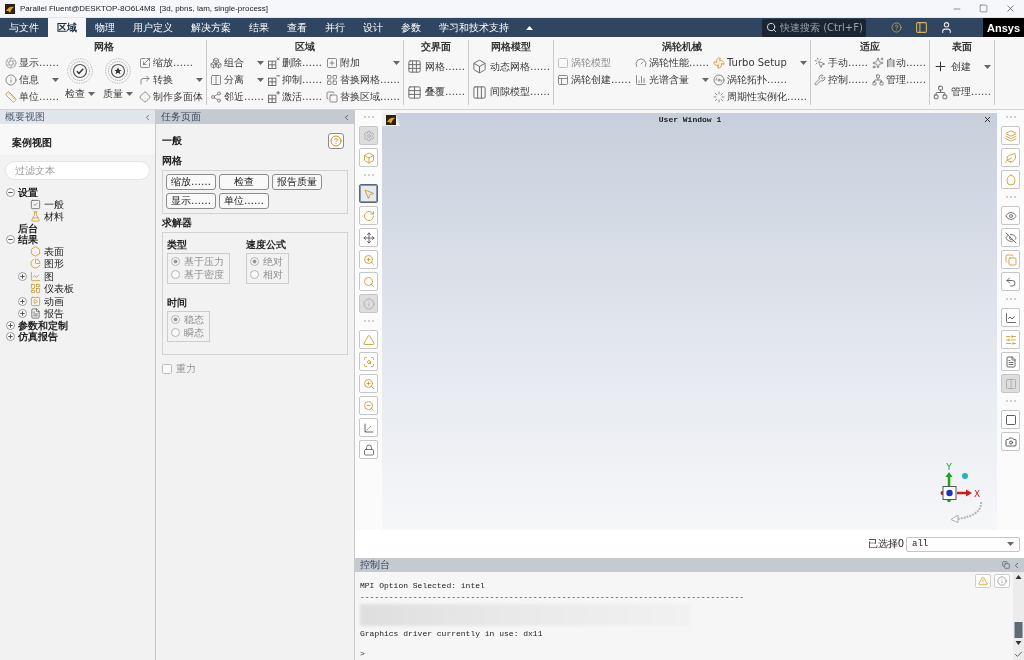  Describe the element at coordinates (373, 27) in the screenshot. I see `menu-tab: 设计` at that location.